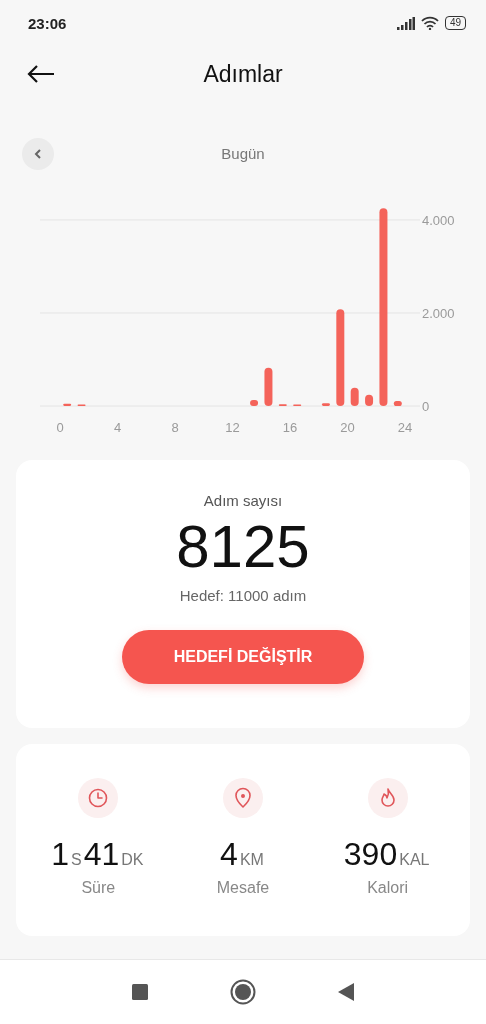  Describe the element at coordinates (426, 406) in the screenshot. I see `y-axis-label: 0` at that location.